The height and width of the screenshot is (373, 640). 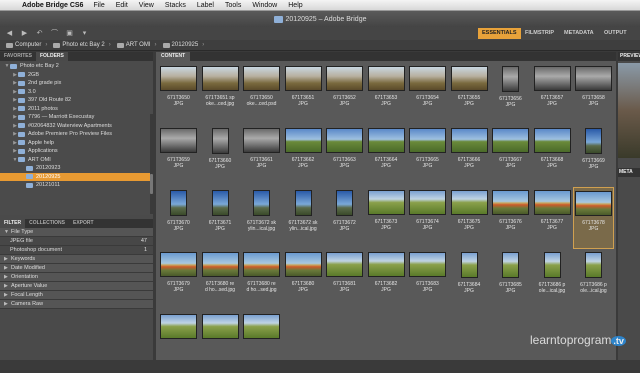 What do you see at coordinates (427, 156) in the screenshot?
I see `thumbnail-item: 671T3665 JPG` at bounding box center [427, 156].